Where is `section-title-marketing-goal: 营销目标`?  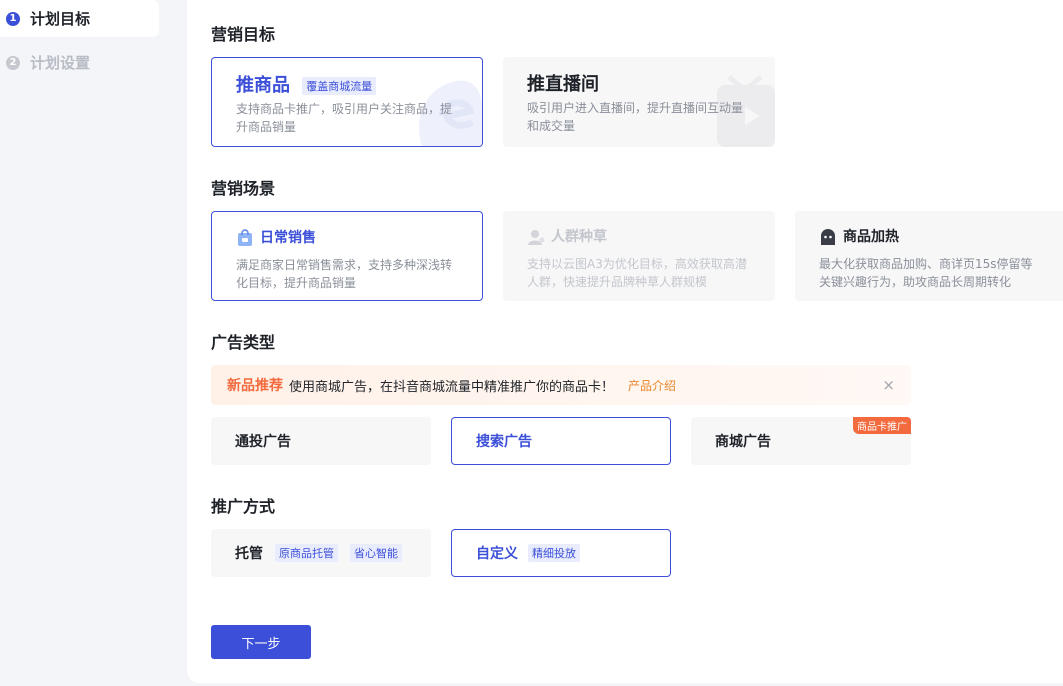
section-title-marketing-goal: 营销目标 is located at coordinates (243, 34).